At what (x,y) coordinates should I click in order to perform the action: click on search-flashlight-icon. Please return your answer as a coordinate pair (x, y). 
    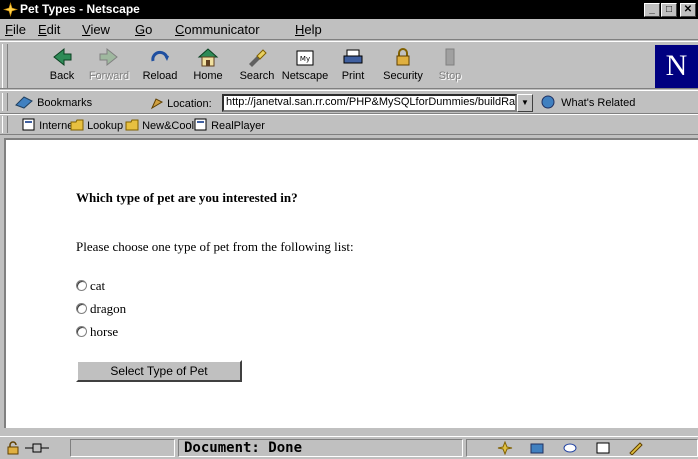
    Looking at the image, I should click on (258, 58).